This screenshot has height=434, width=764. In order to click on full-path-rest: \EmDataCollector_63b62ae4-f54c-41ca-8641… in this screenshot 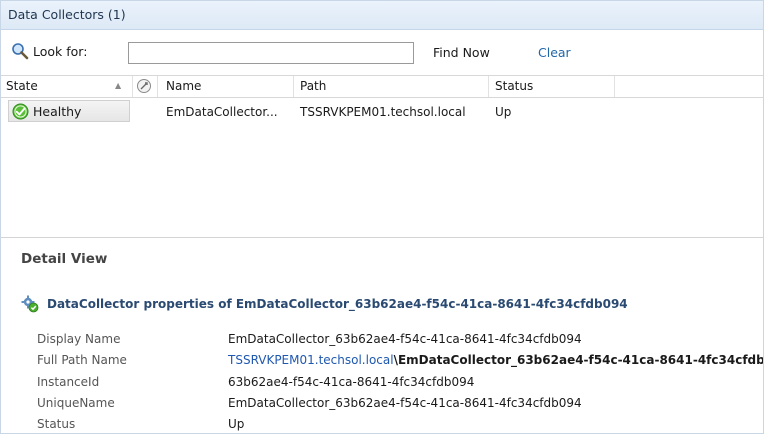, I will do `click(578, 360)`.